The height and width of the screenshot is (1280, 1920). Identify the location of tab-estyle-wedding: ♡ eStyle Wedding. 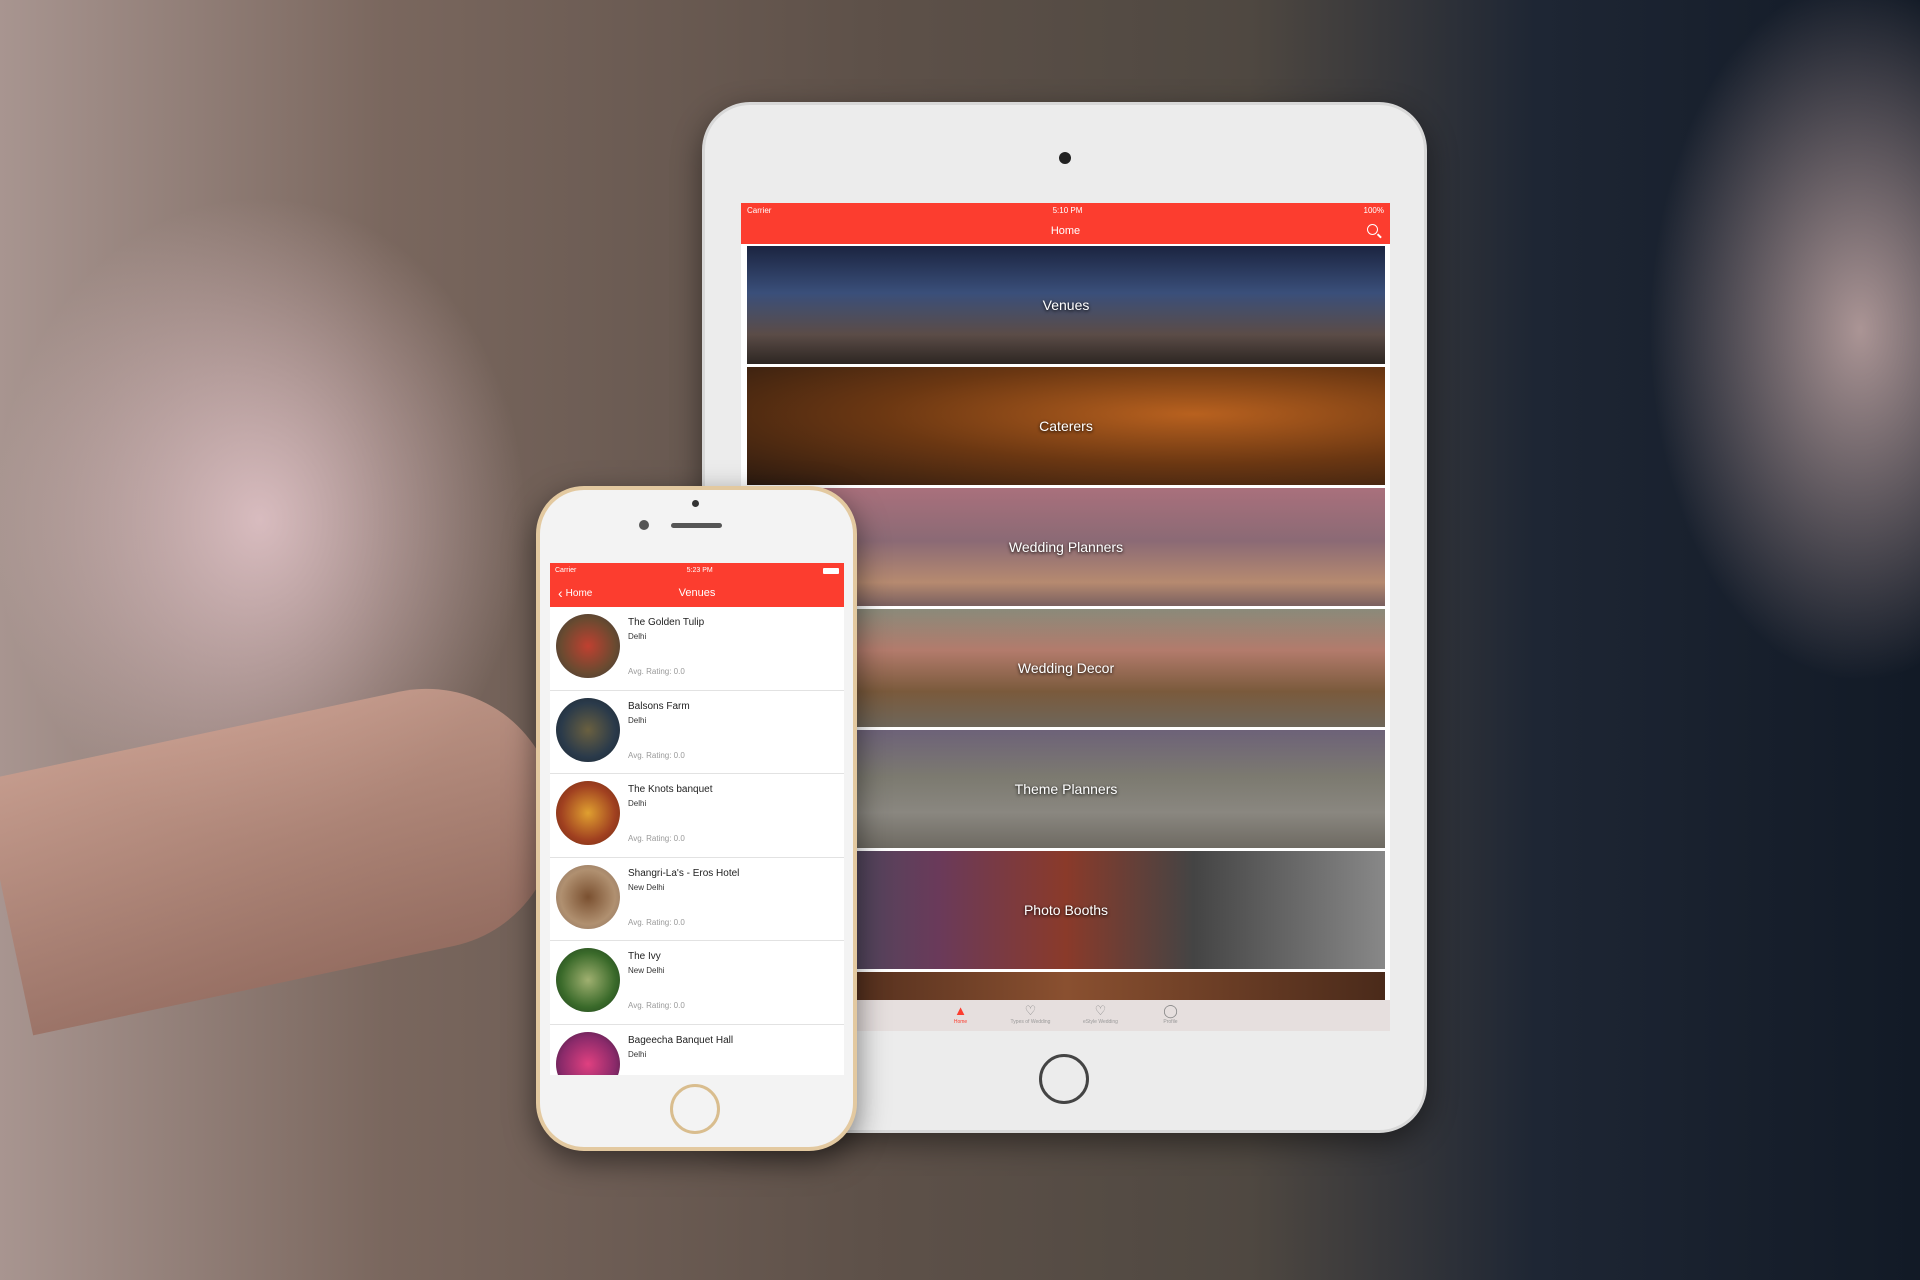
(1101, 1017).